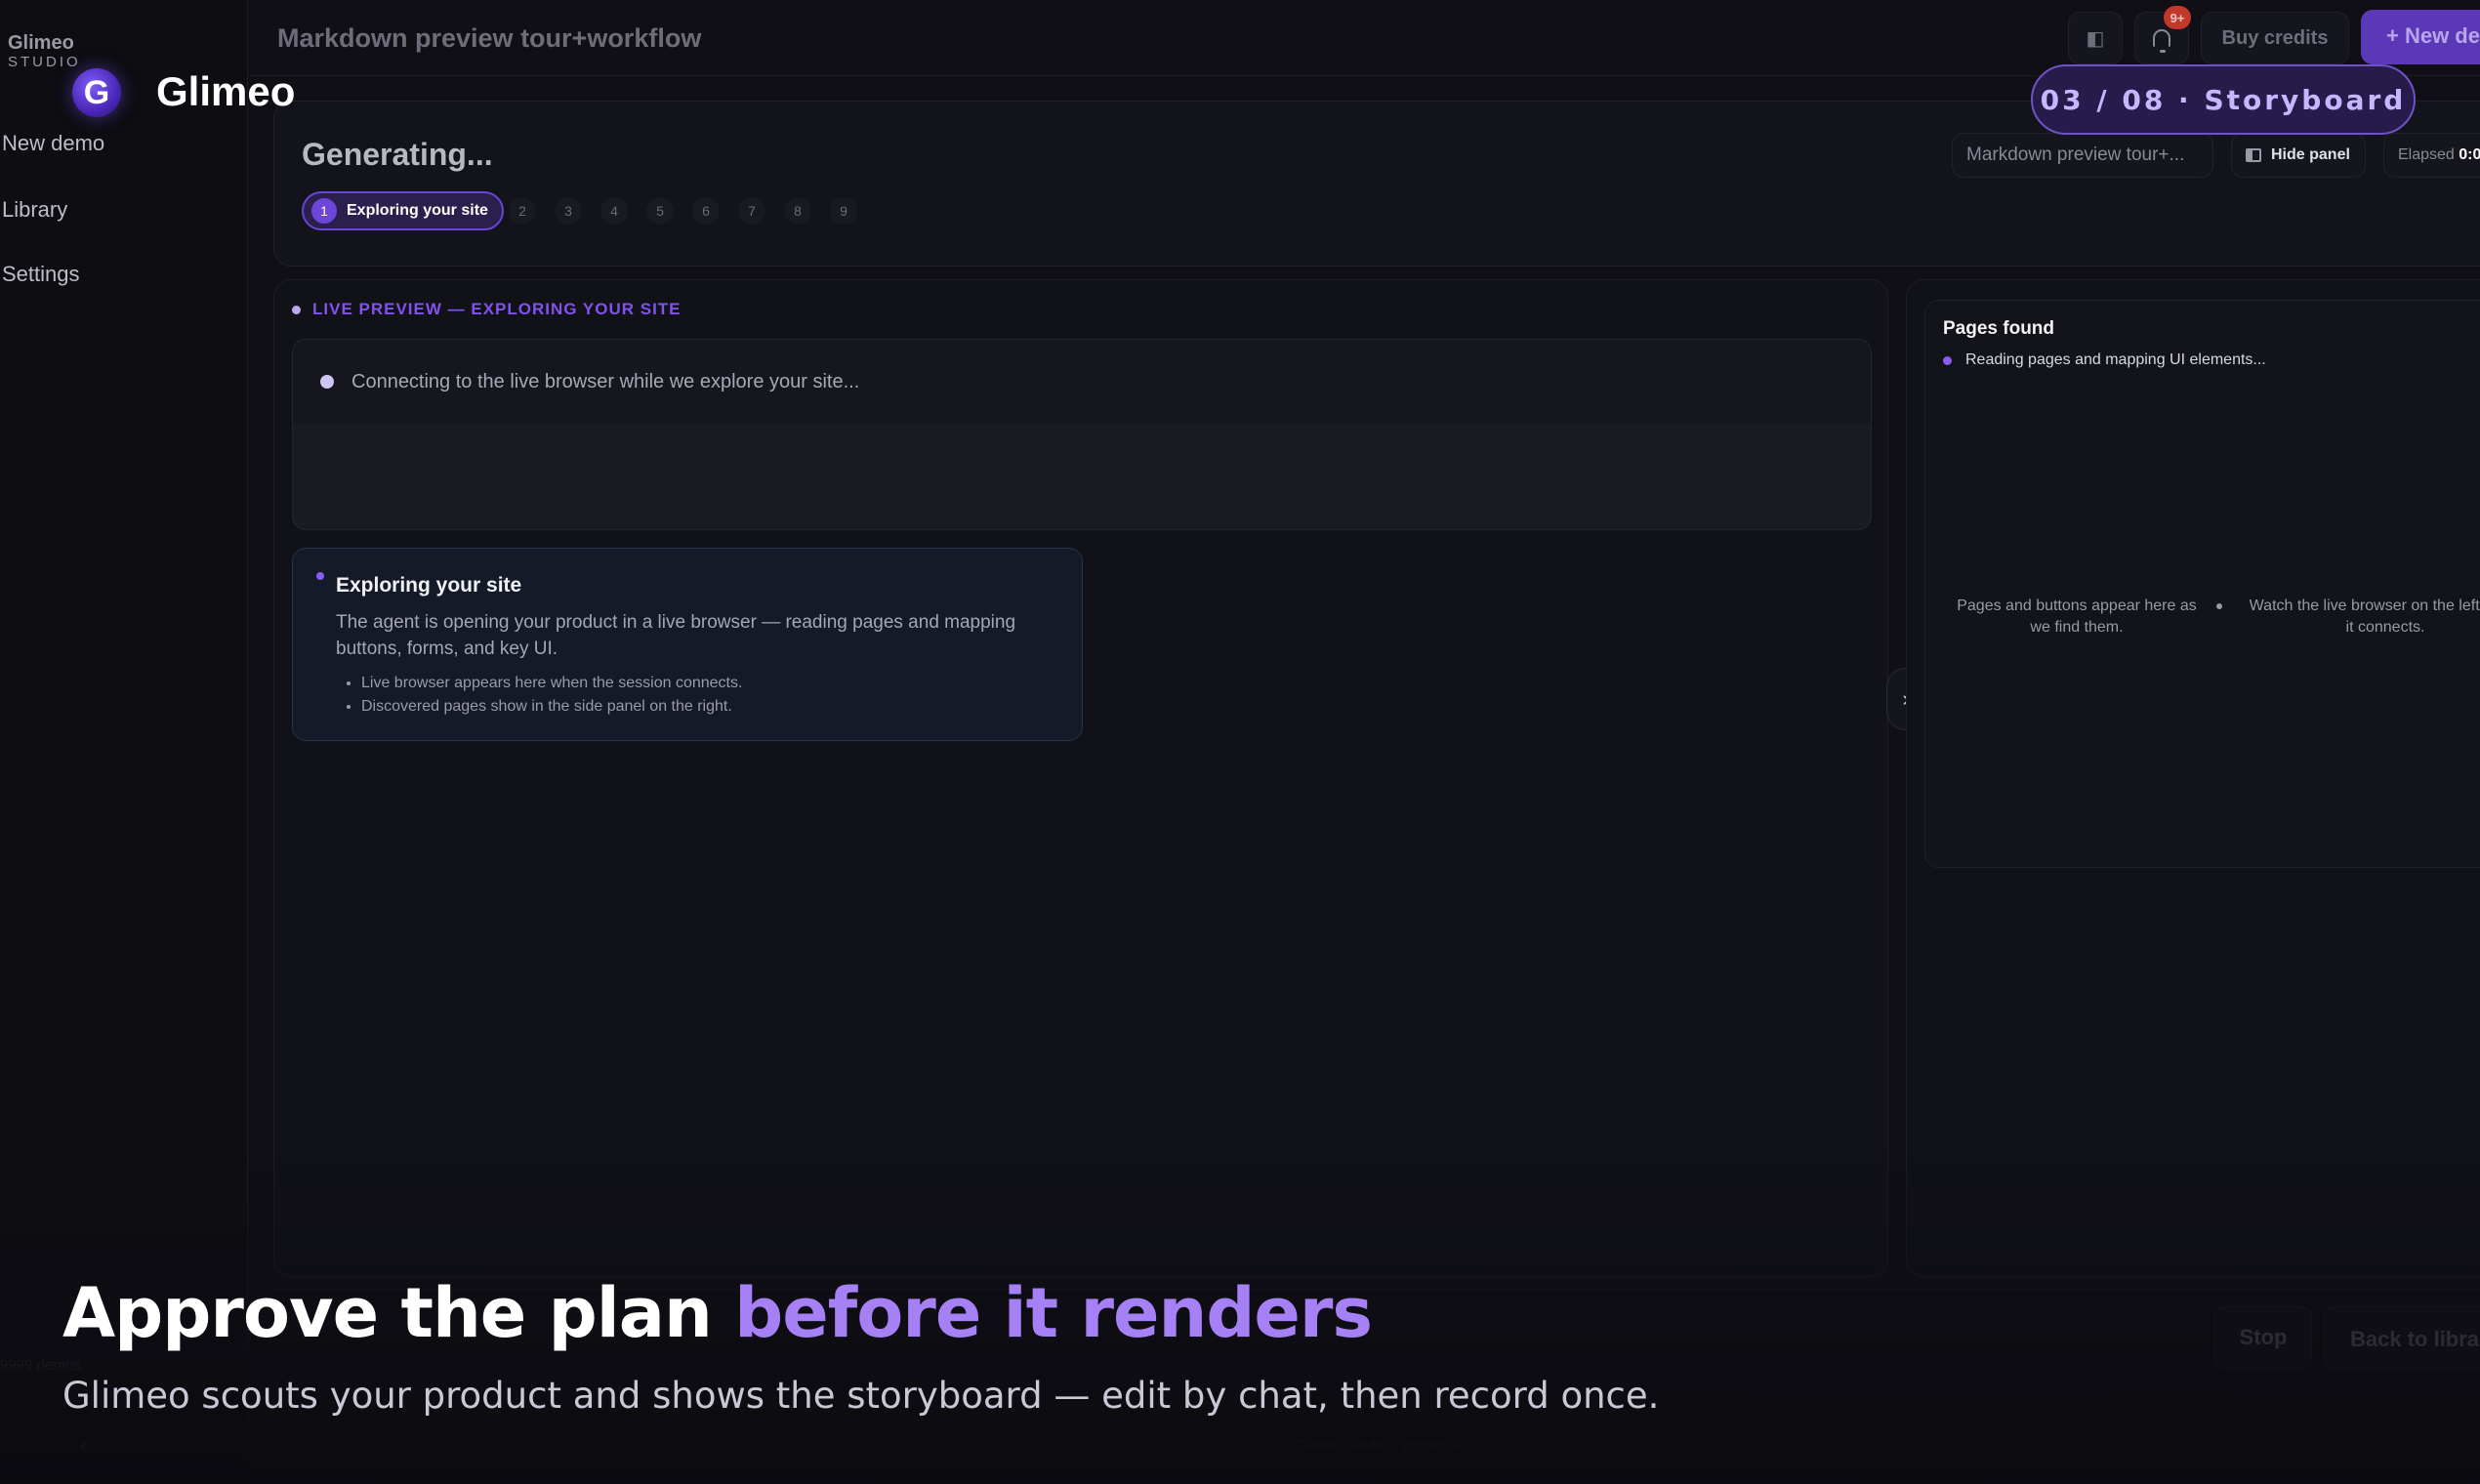 This screenshot has height=1484, width=2480. What do you see at coordinates (522, 211) in the screenshot?
I see `step-2: 2` at bounding box center [522, 211].